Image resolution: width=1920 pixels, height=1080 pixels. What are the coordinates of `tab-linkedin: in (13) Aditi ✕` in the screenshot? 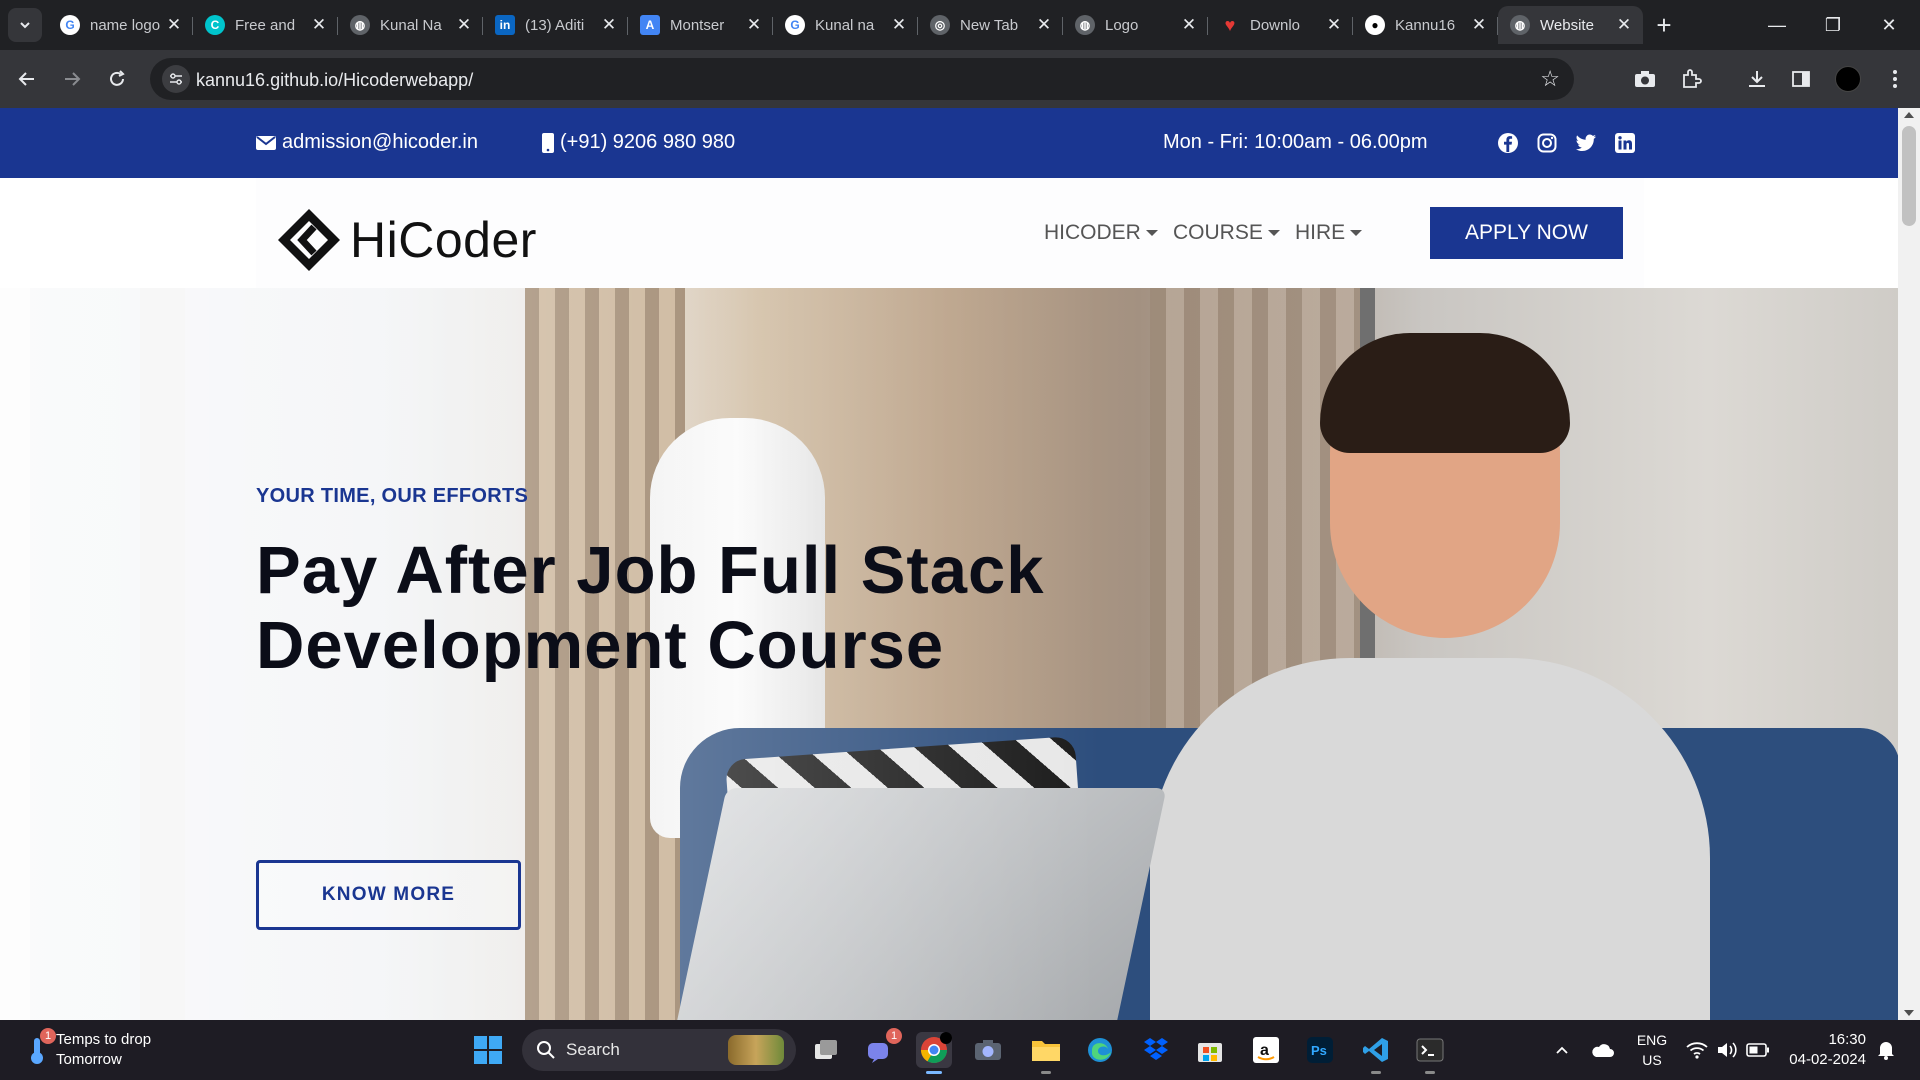 It's located at (555, 25).